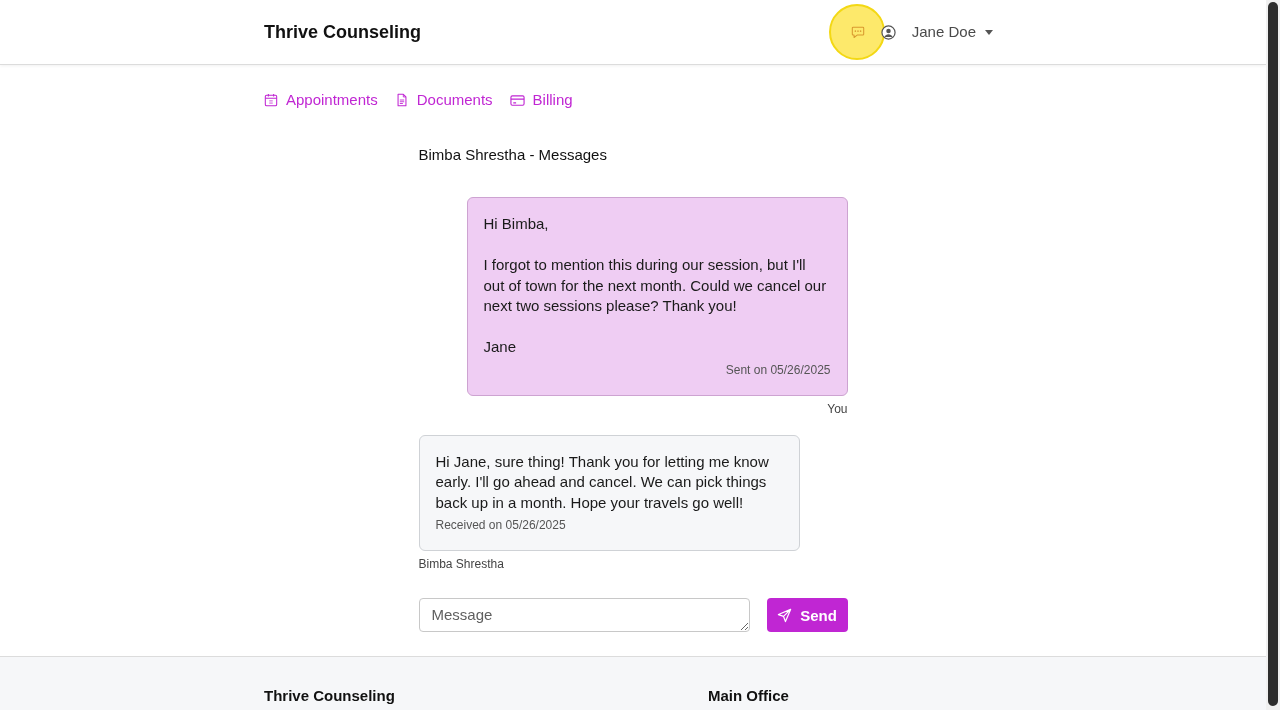 Image resolution: width=1280 pixels, height=710 pixels. Describe the element at coordinates (655, 285) in the screenshot. I see `message-text: Hi Bimba, I forgot to mention this during our session, but I'll out of town for the next month. Could we cancel our next two sessions please? Thank you! Jane` at that location.